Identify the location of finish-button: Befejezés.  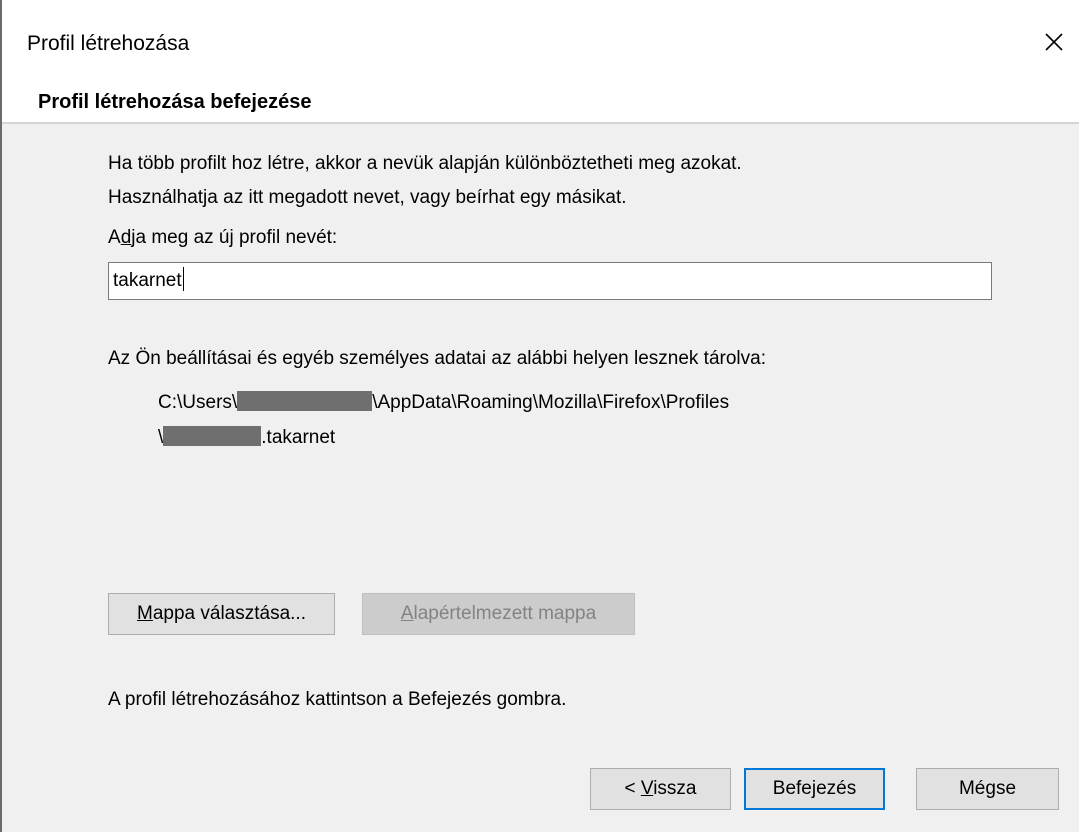
(814, 789).